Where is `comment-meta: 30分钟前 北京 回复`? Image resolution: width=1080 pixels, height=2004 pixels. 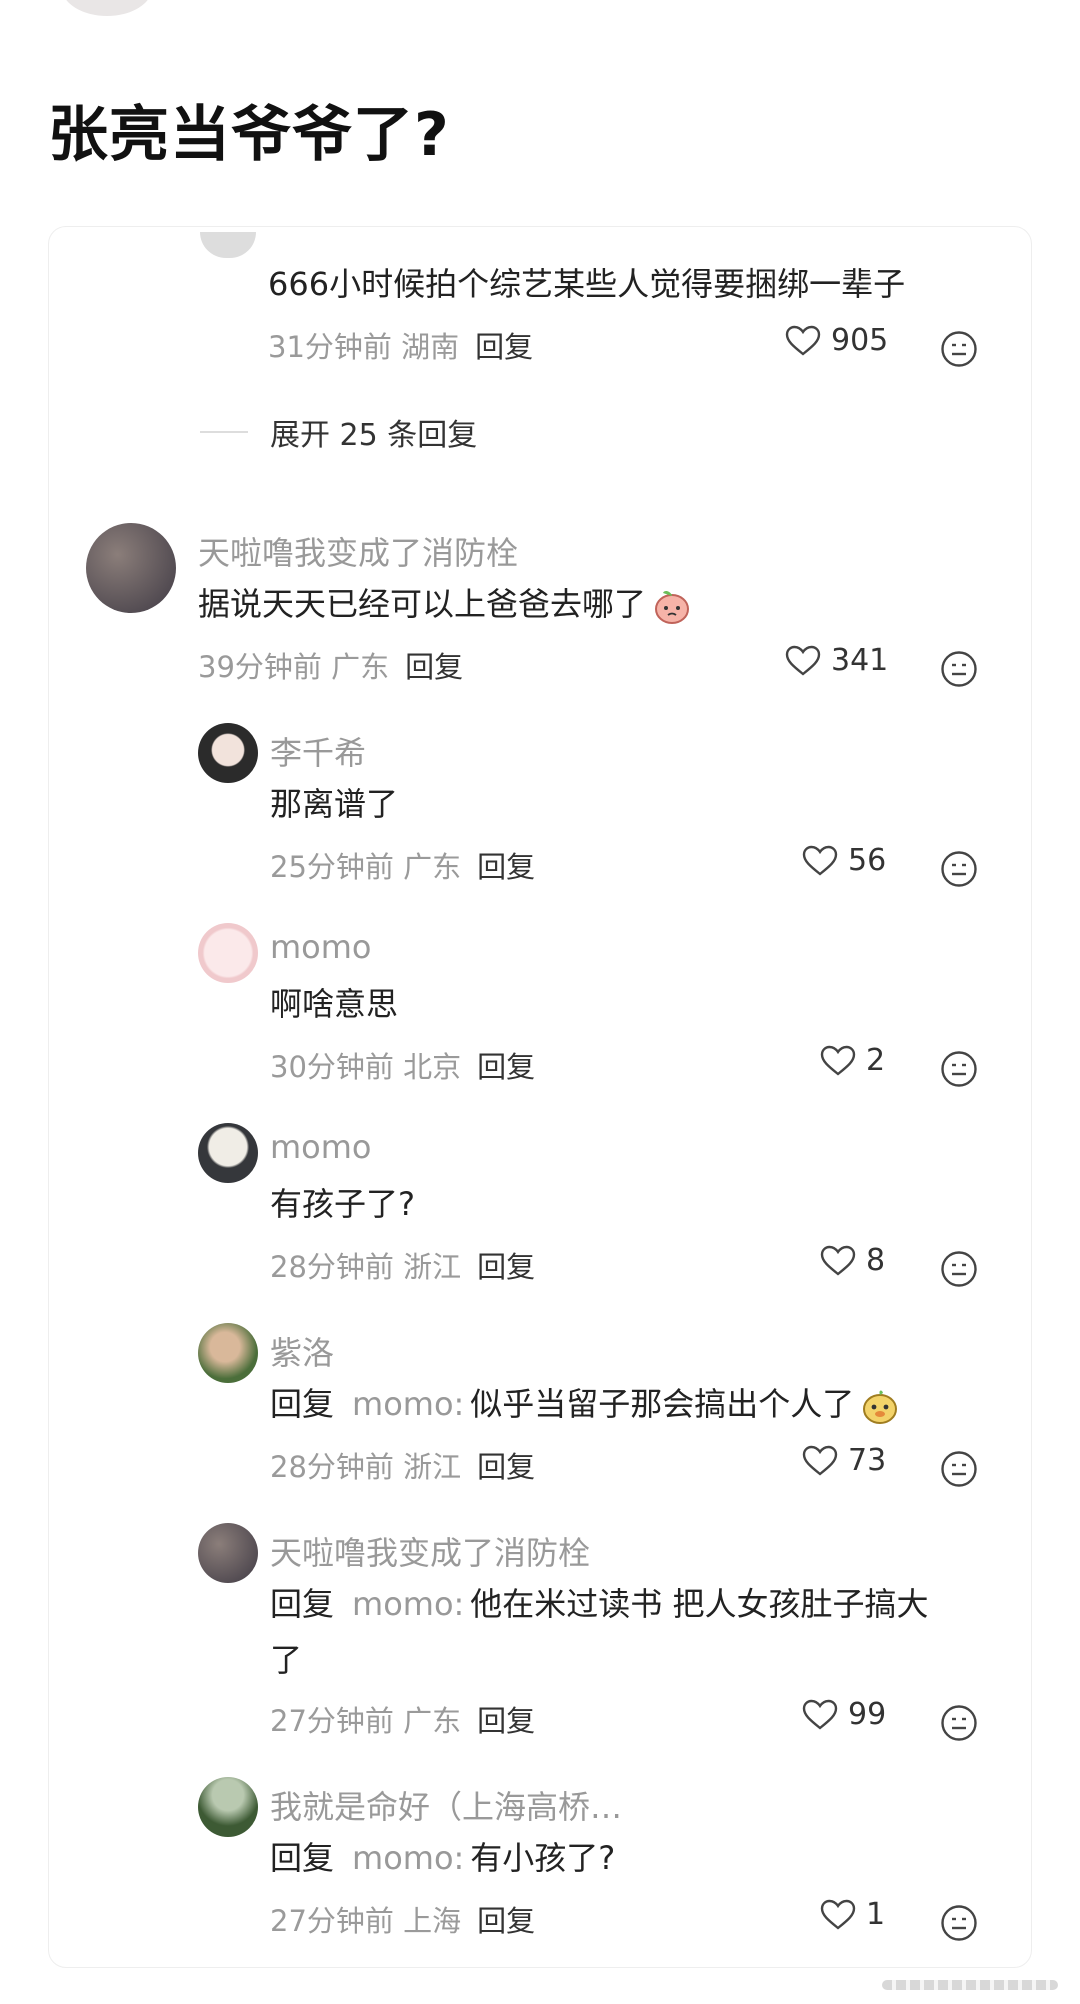 comment-meta: 30分钟前 北京 回复 is located at coordinates (402, 1065).